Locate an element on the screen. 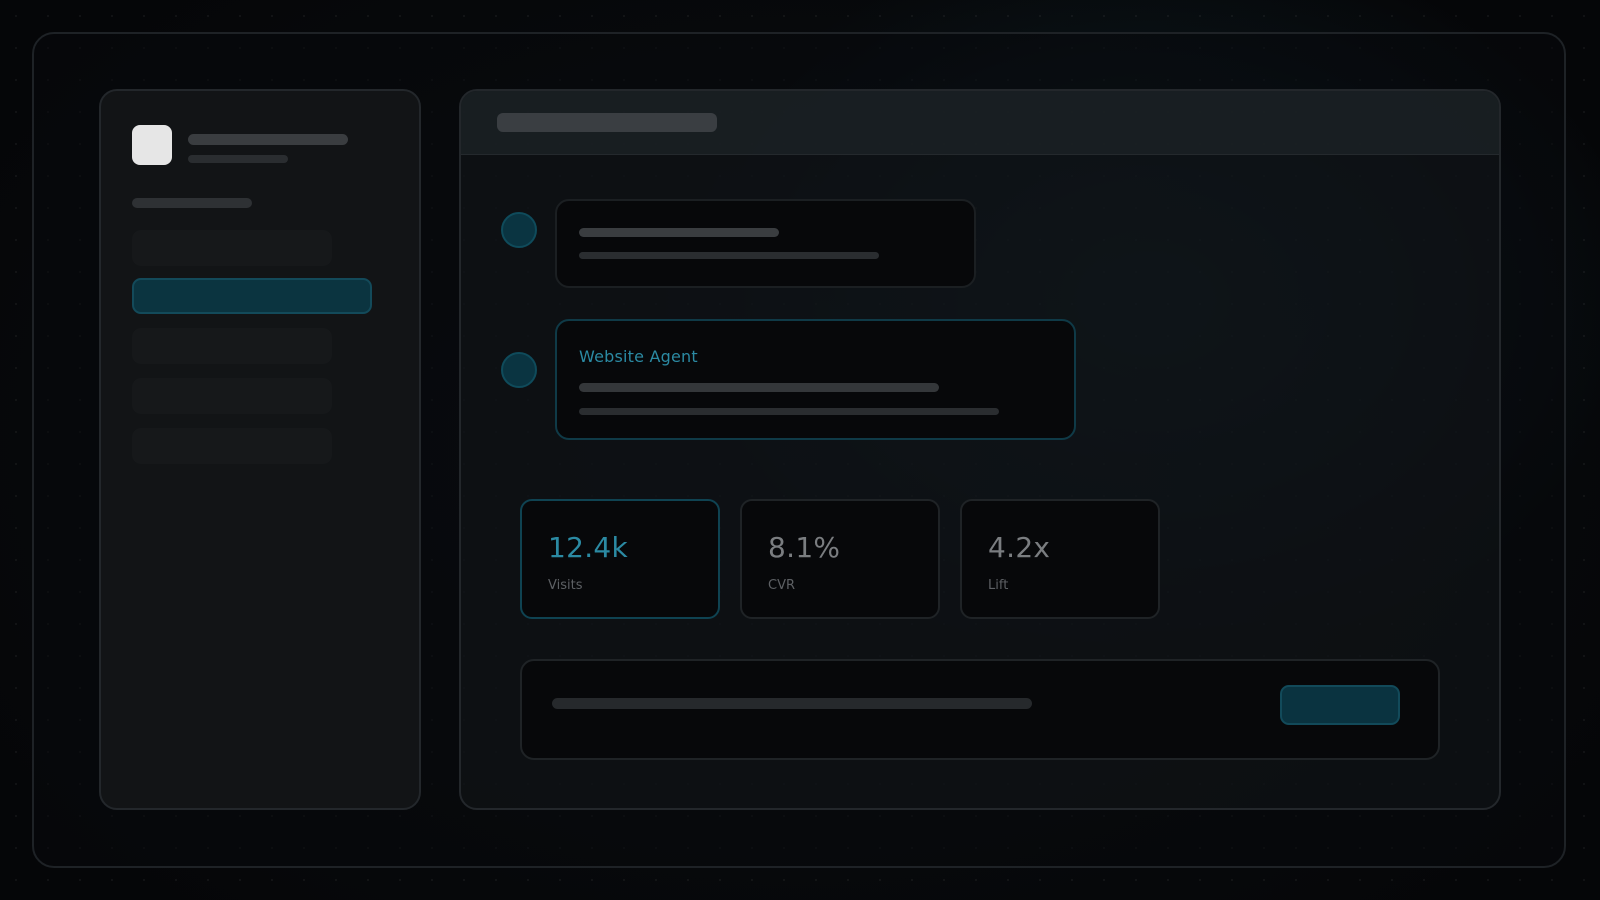 Image resolution: width=1600 pixels, height=900 pixels. stat-value: 4.2x is located at coordinates (1019, 547).